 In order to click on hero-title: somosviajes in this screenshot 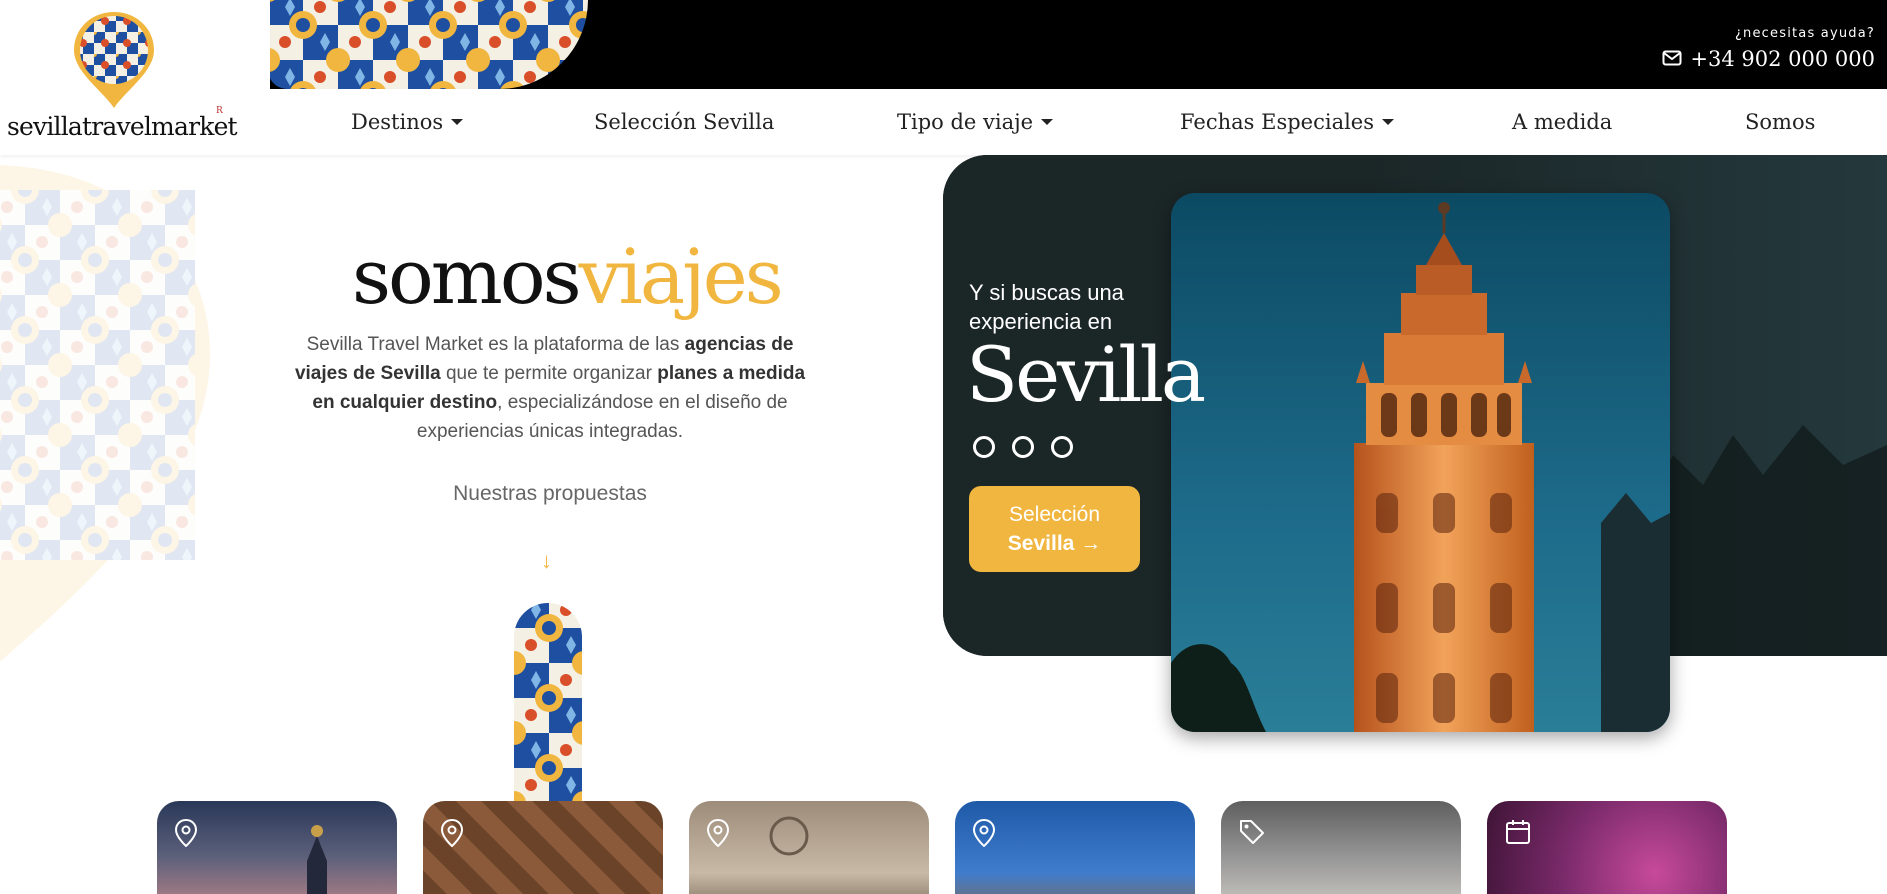, I will do `click(568, 276)`.